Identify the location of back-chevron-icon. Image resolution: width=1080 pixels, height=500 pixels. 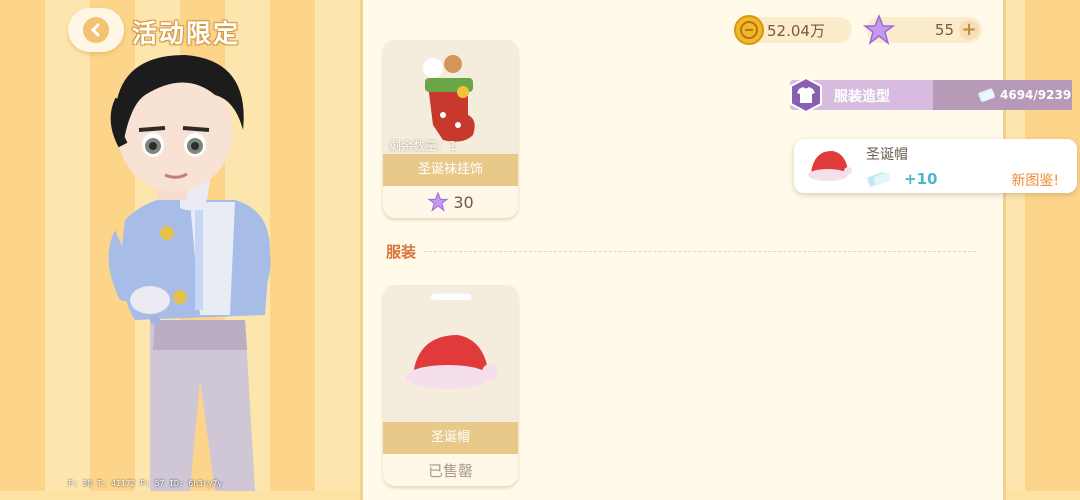
(96, 30).